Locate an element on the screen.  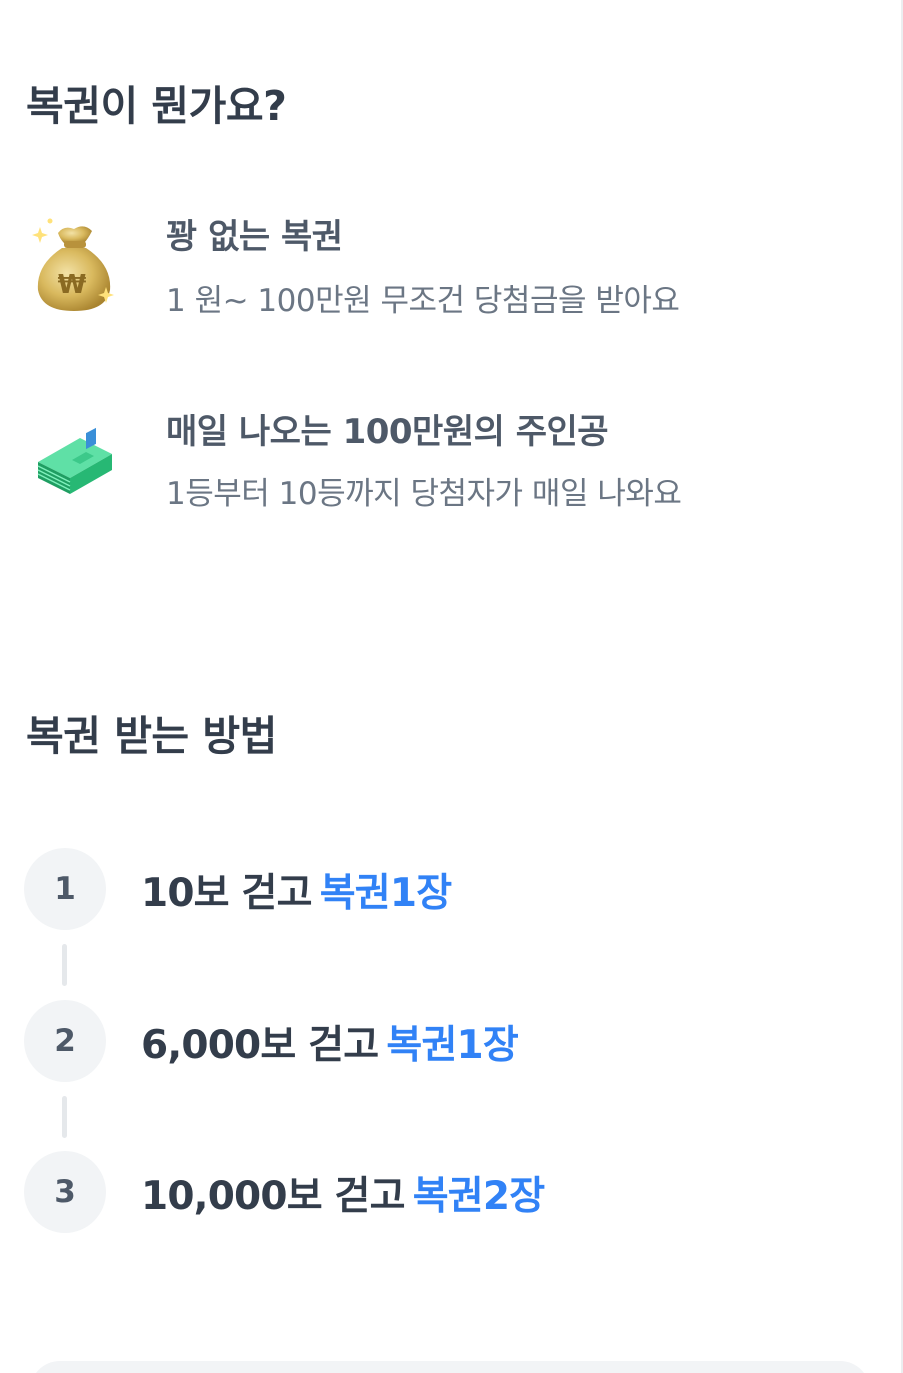
how-to-get-title: 복권 받는 방법 is located at coordinates (151, 736).